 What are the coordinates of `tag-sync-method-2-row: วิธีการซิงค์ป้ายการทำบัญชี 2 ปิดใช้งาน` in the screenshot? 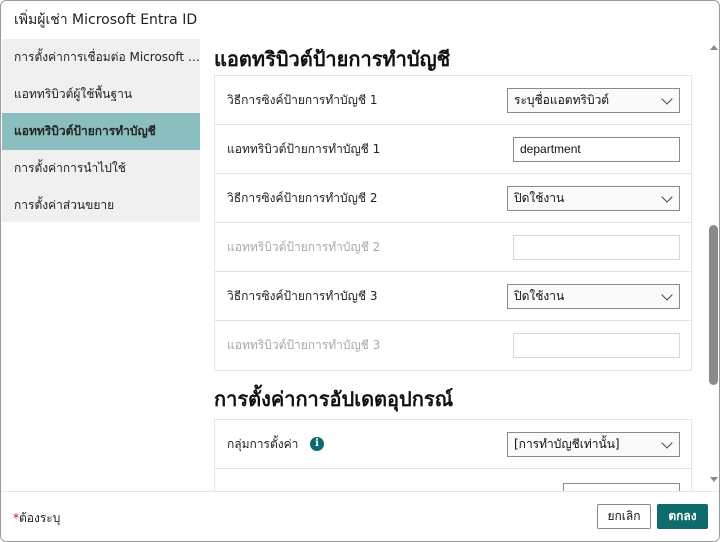 It's located at (453, 198).